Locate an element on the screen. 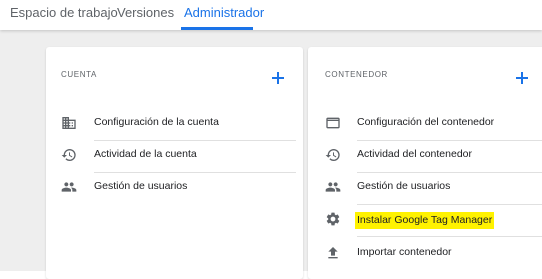 This screenshot has width=542, height=279. upload-icon is located at coordinates (333, 253).